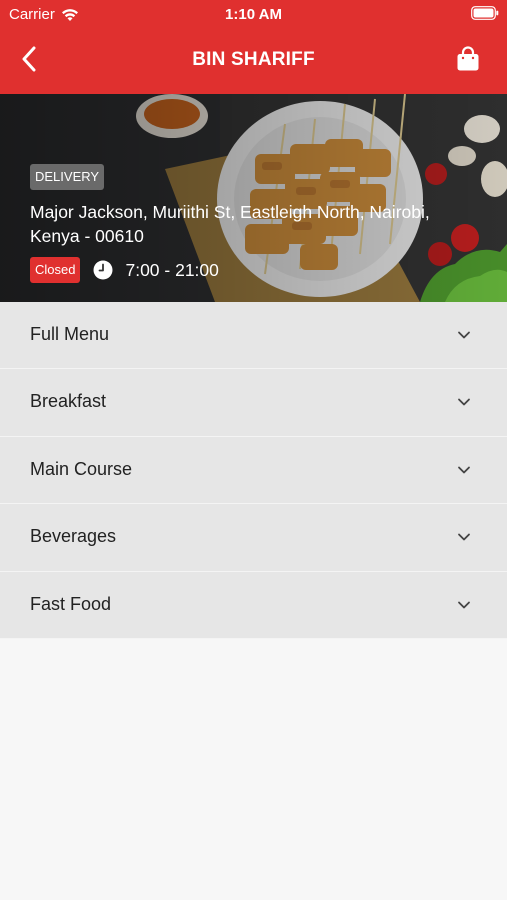 This screenshot has width=507, height=900. I want to click on shopping-bag-icon, so click(468, 58).